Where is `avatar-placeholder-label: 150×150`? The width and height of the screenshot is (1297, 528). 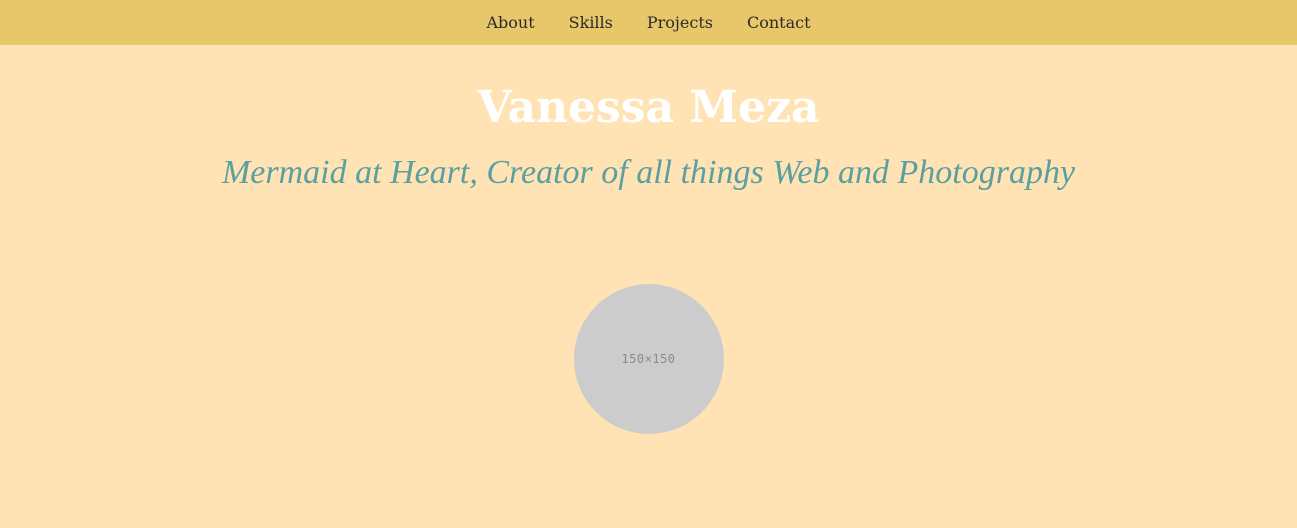 avatar-placeholder-label: 150×150 is located at coordinates (648, 359).